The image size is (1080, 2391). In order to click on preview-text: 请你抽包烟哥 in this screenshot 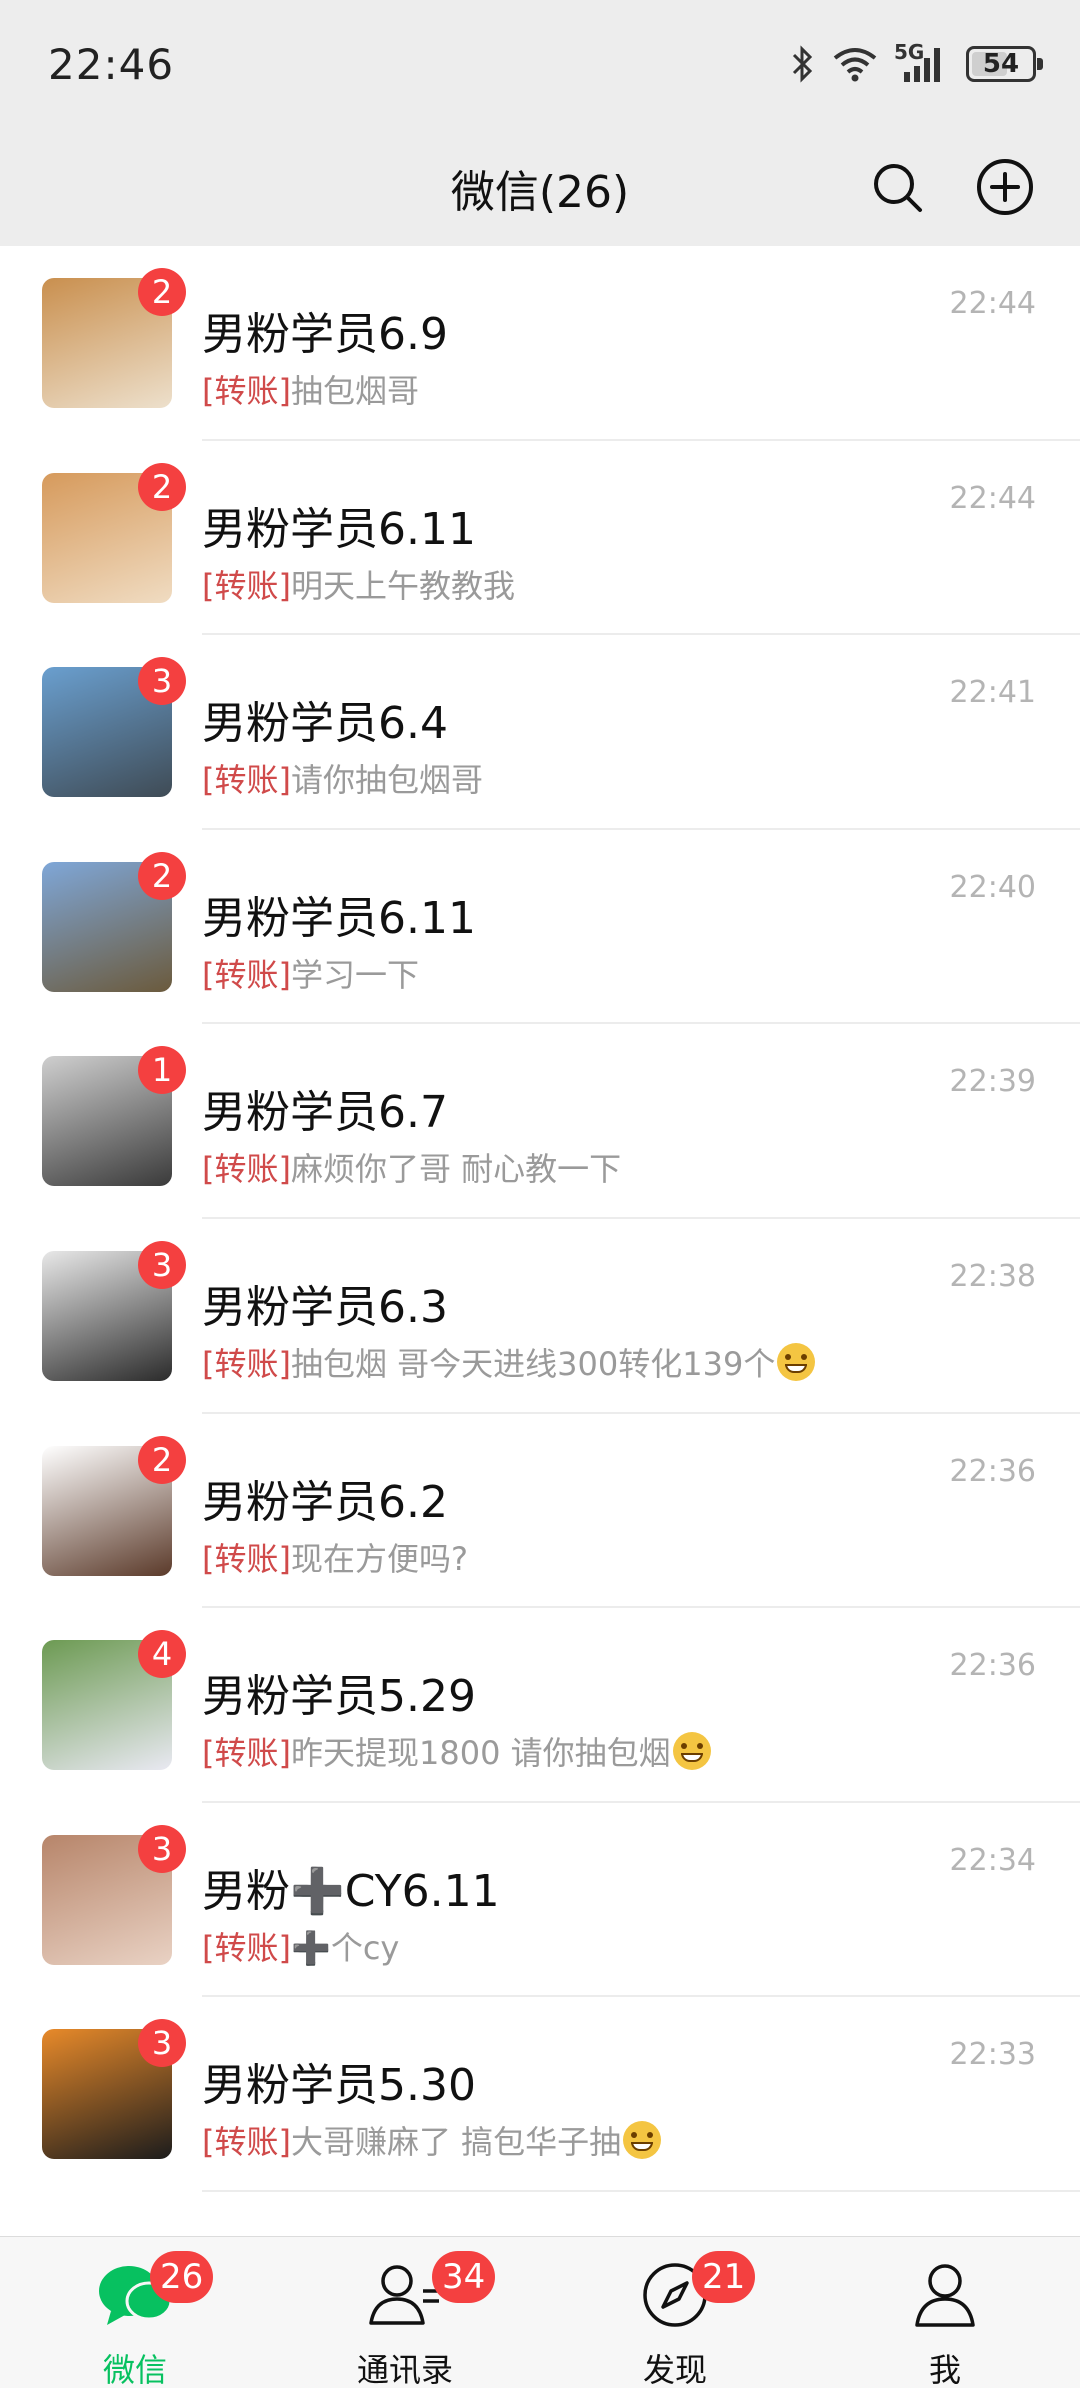, I will do `click(386, 780)`.